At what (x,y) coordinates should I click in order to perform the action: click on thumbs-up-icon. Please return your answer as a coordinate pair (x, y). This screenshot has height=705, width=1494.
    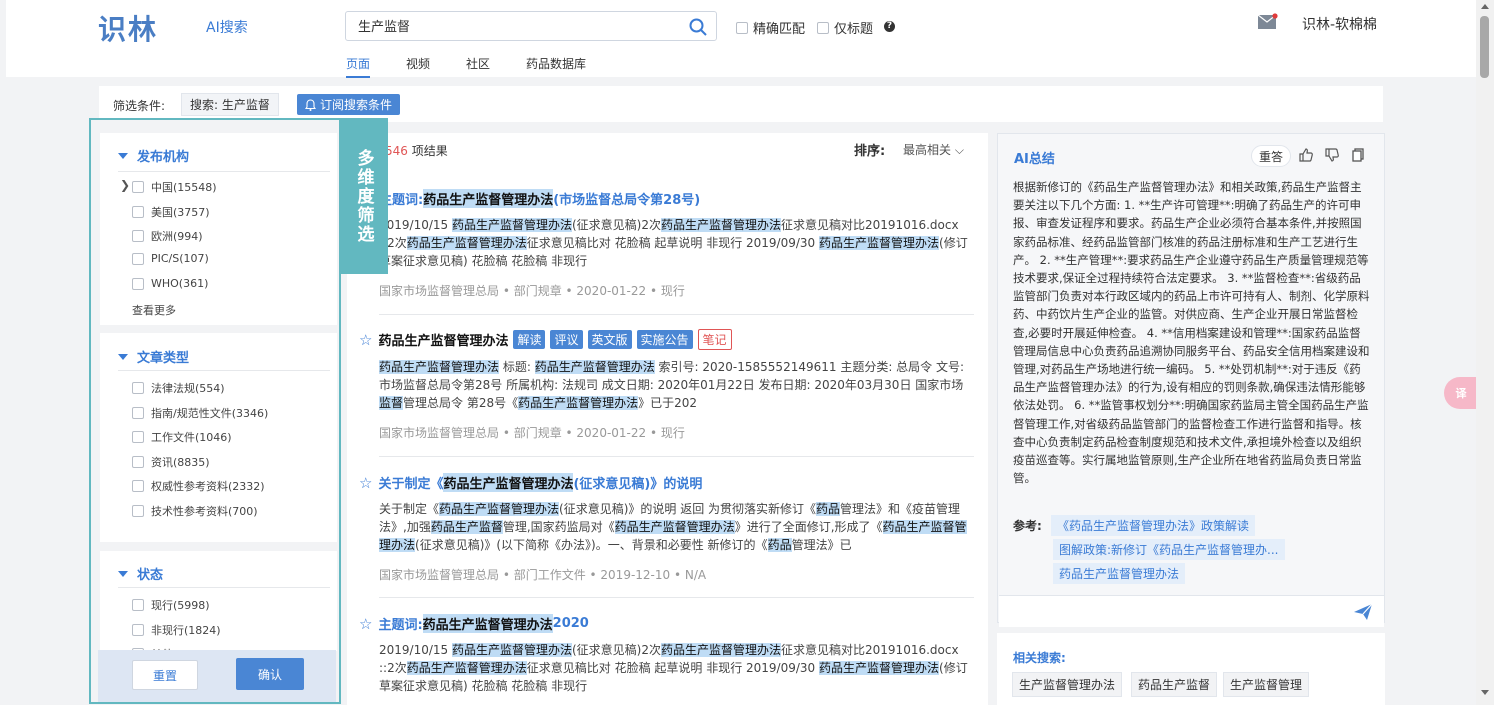
    Looking at the image, I should click on (1306, 155).